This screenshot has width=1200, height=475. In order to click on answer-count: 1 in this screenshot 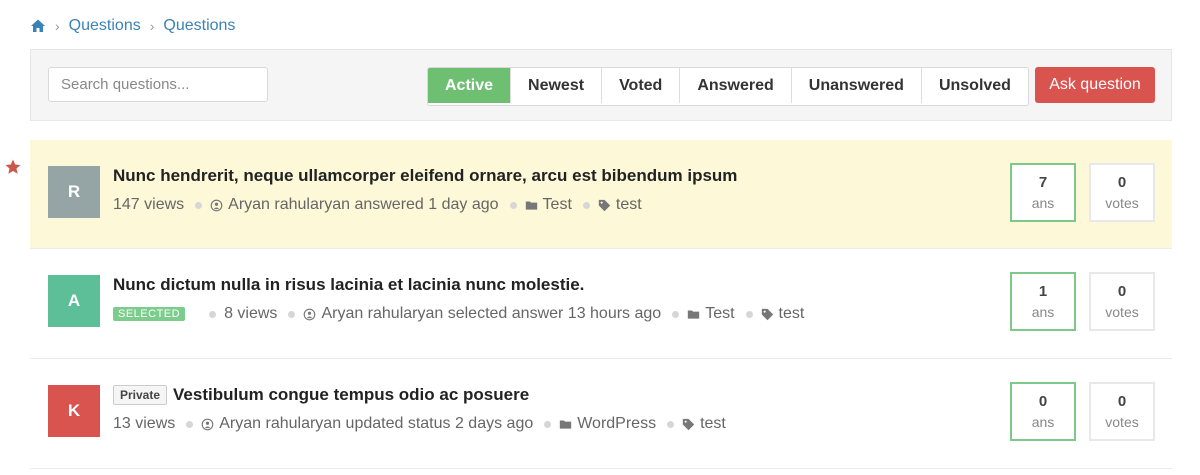, I will do `click(1043, 291)`.